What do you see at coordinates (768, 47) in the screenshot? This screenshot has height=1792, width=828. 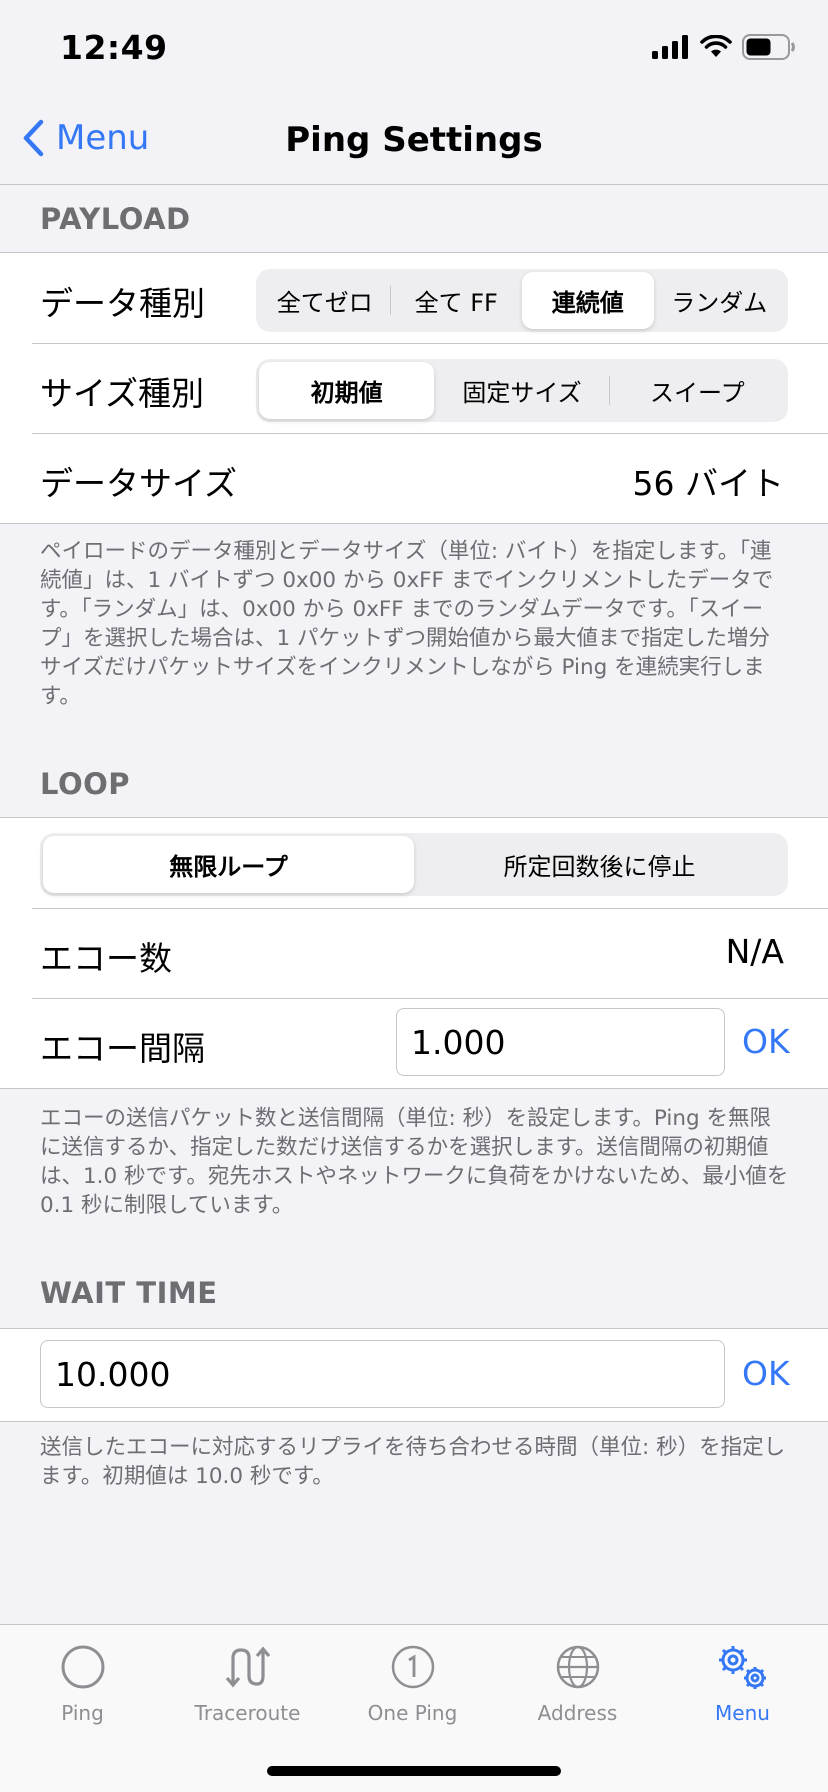 I see `battery-icon` at bounding box center [768, 47].